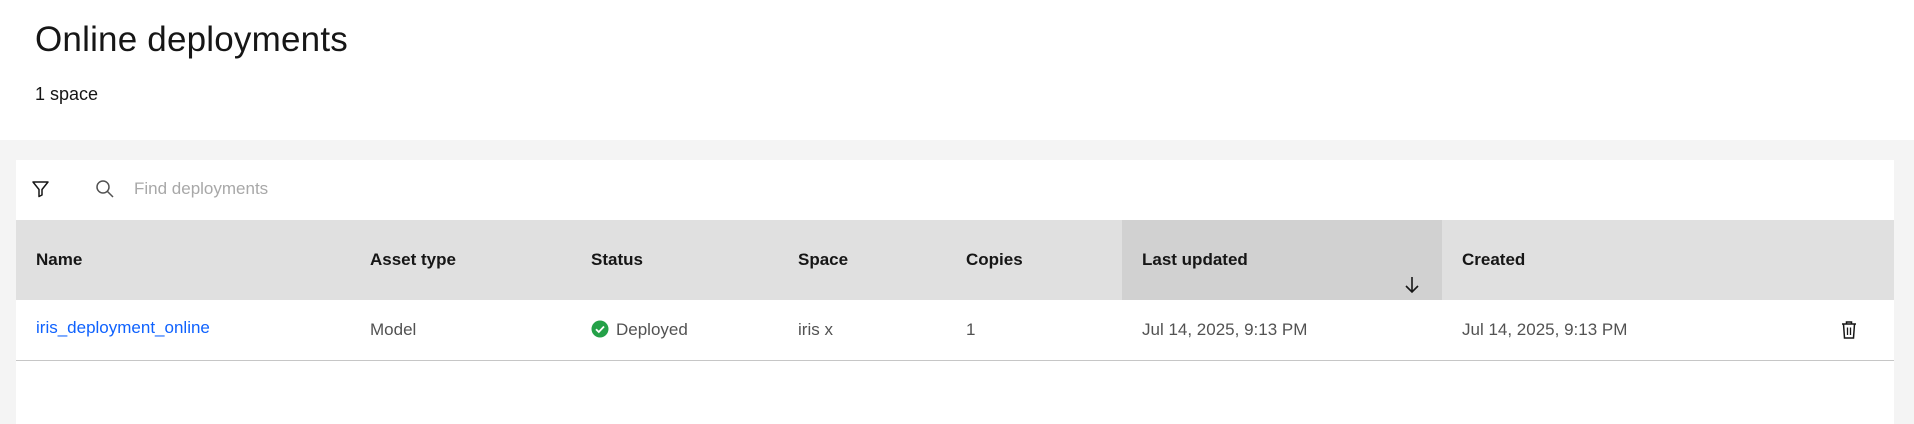 This screenshot has height=424, width=1914. Describe the element at coordinates (484, 189) in the screenshot. I see `search-input` at that location.